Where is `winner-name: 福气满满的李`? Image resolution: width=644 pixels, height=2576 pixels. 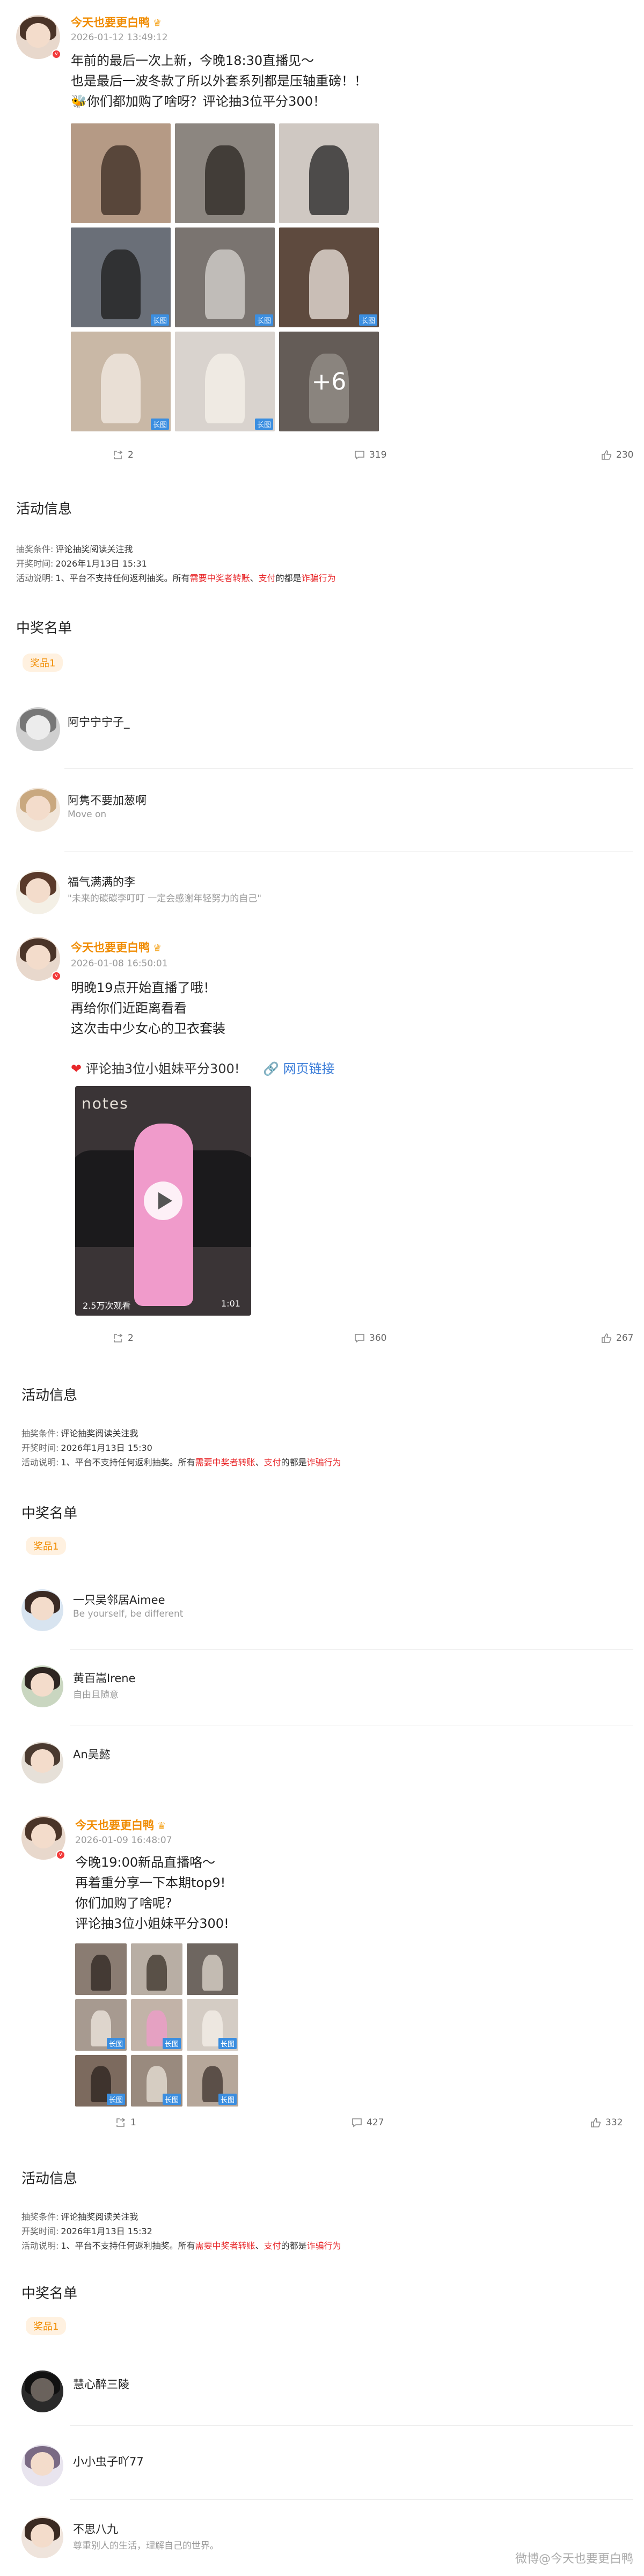
winner-name: 福气满满的李 is located at coordinates (101, 882).